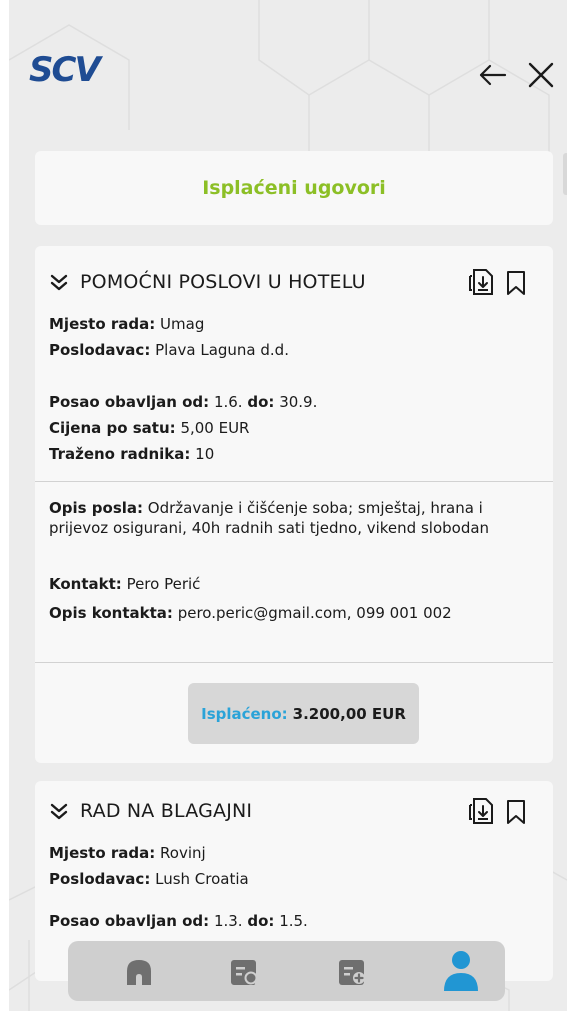 The width and height of the screenshot is (567, 1011). I want to click on rate-field: Cijena po satu: 5,00 EUR, so click(149, 428).